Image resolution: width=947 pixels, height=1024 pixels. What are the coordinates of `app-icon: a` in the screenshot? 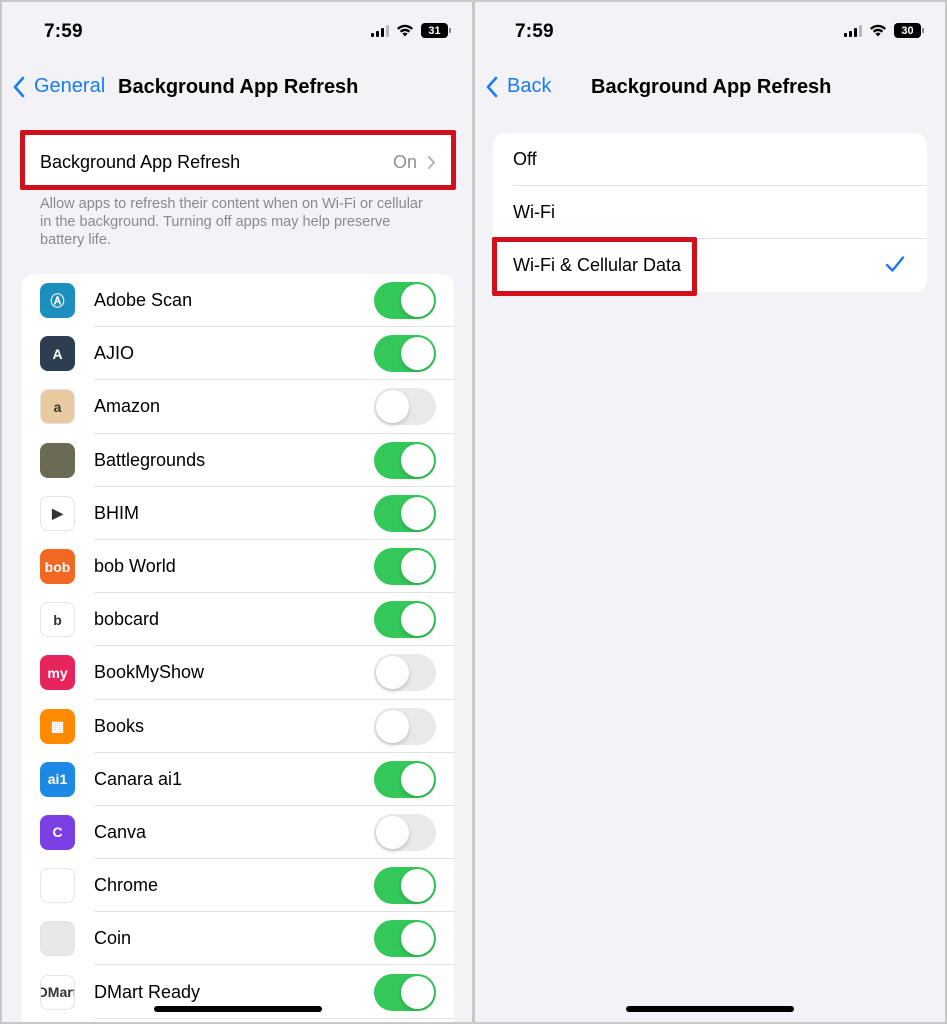 It's located at (57, 407).